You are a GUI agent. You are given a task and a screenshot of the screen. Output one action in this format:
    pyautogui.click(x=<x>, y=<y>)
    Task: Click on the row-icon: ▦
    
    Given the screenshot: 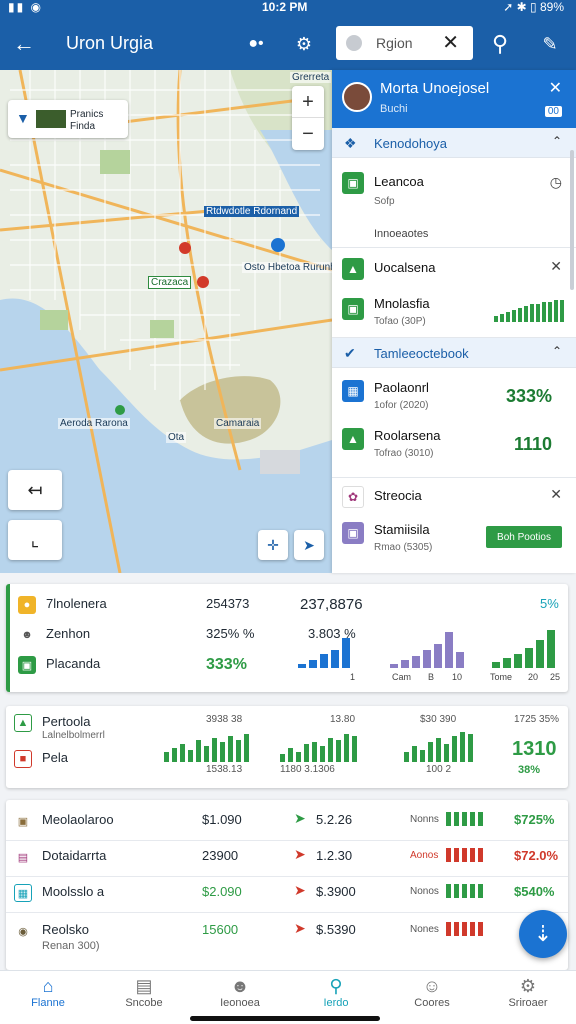 What is the action you would take?
    pyautogui.click(x=23, y=893)
    